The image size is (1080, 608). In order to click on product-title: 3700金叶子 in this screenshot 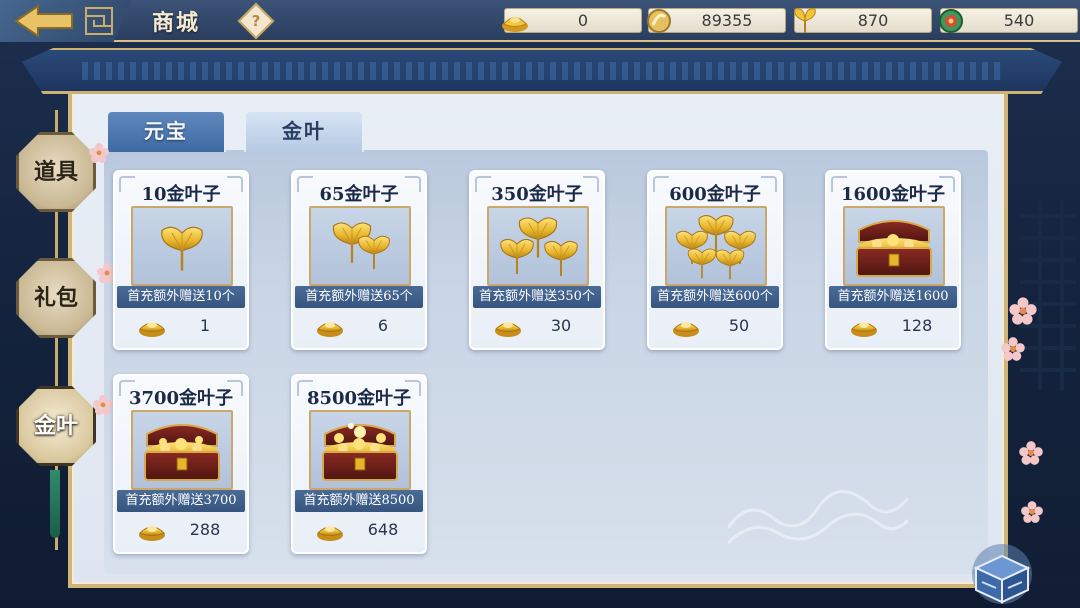, I will do `click(181, 398)`.